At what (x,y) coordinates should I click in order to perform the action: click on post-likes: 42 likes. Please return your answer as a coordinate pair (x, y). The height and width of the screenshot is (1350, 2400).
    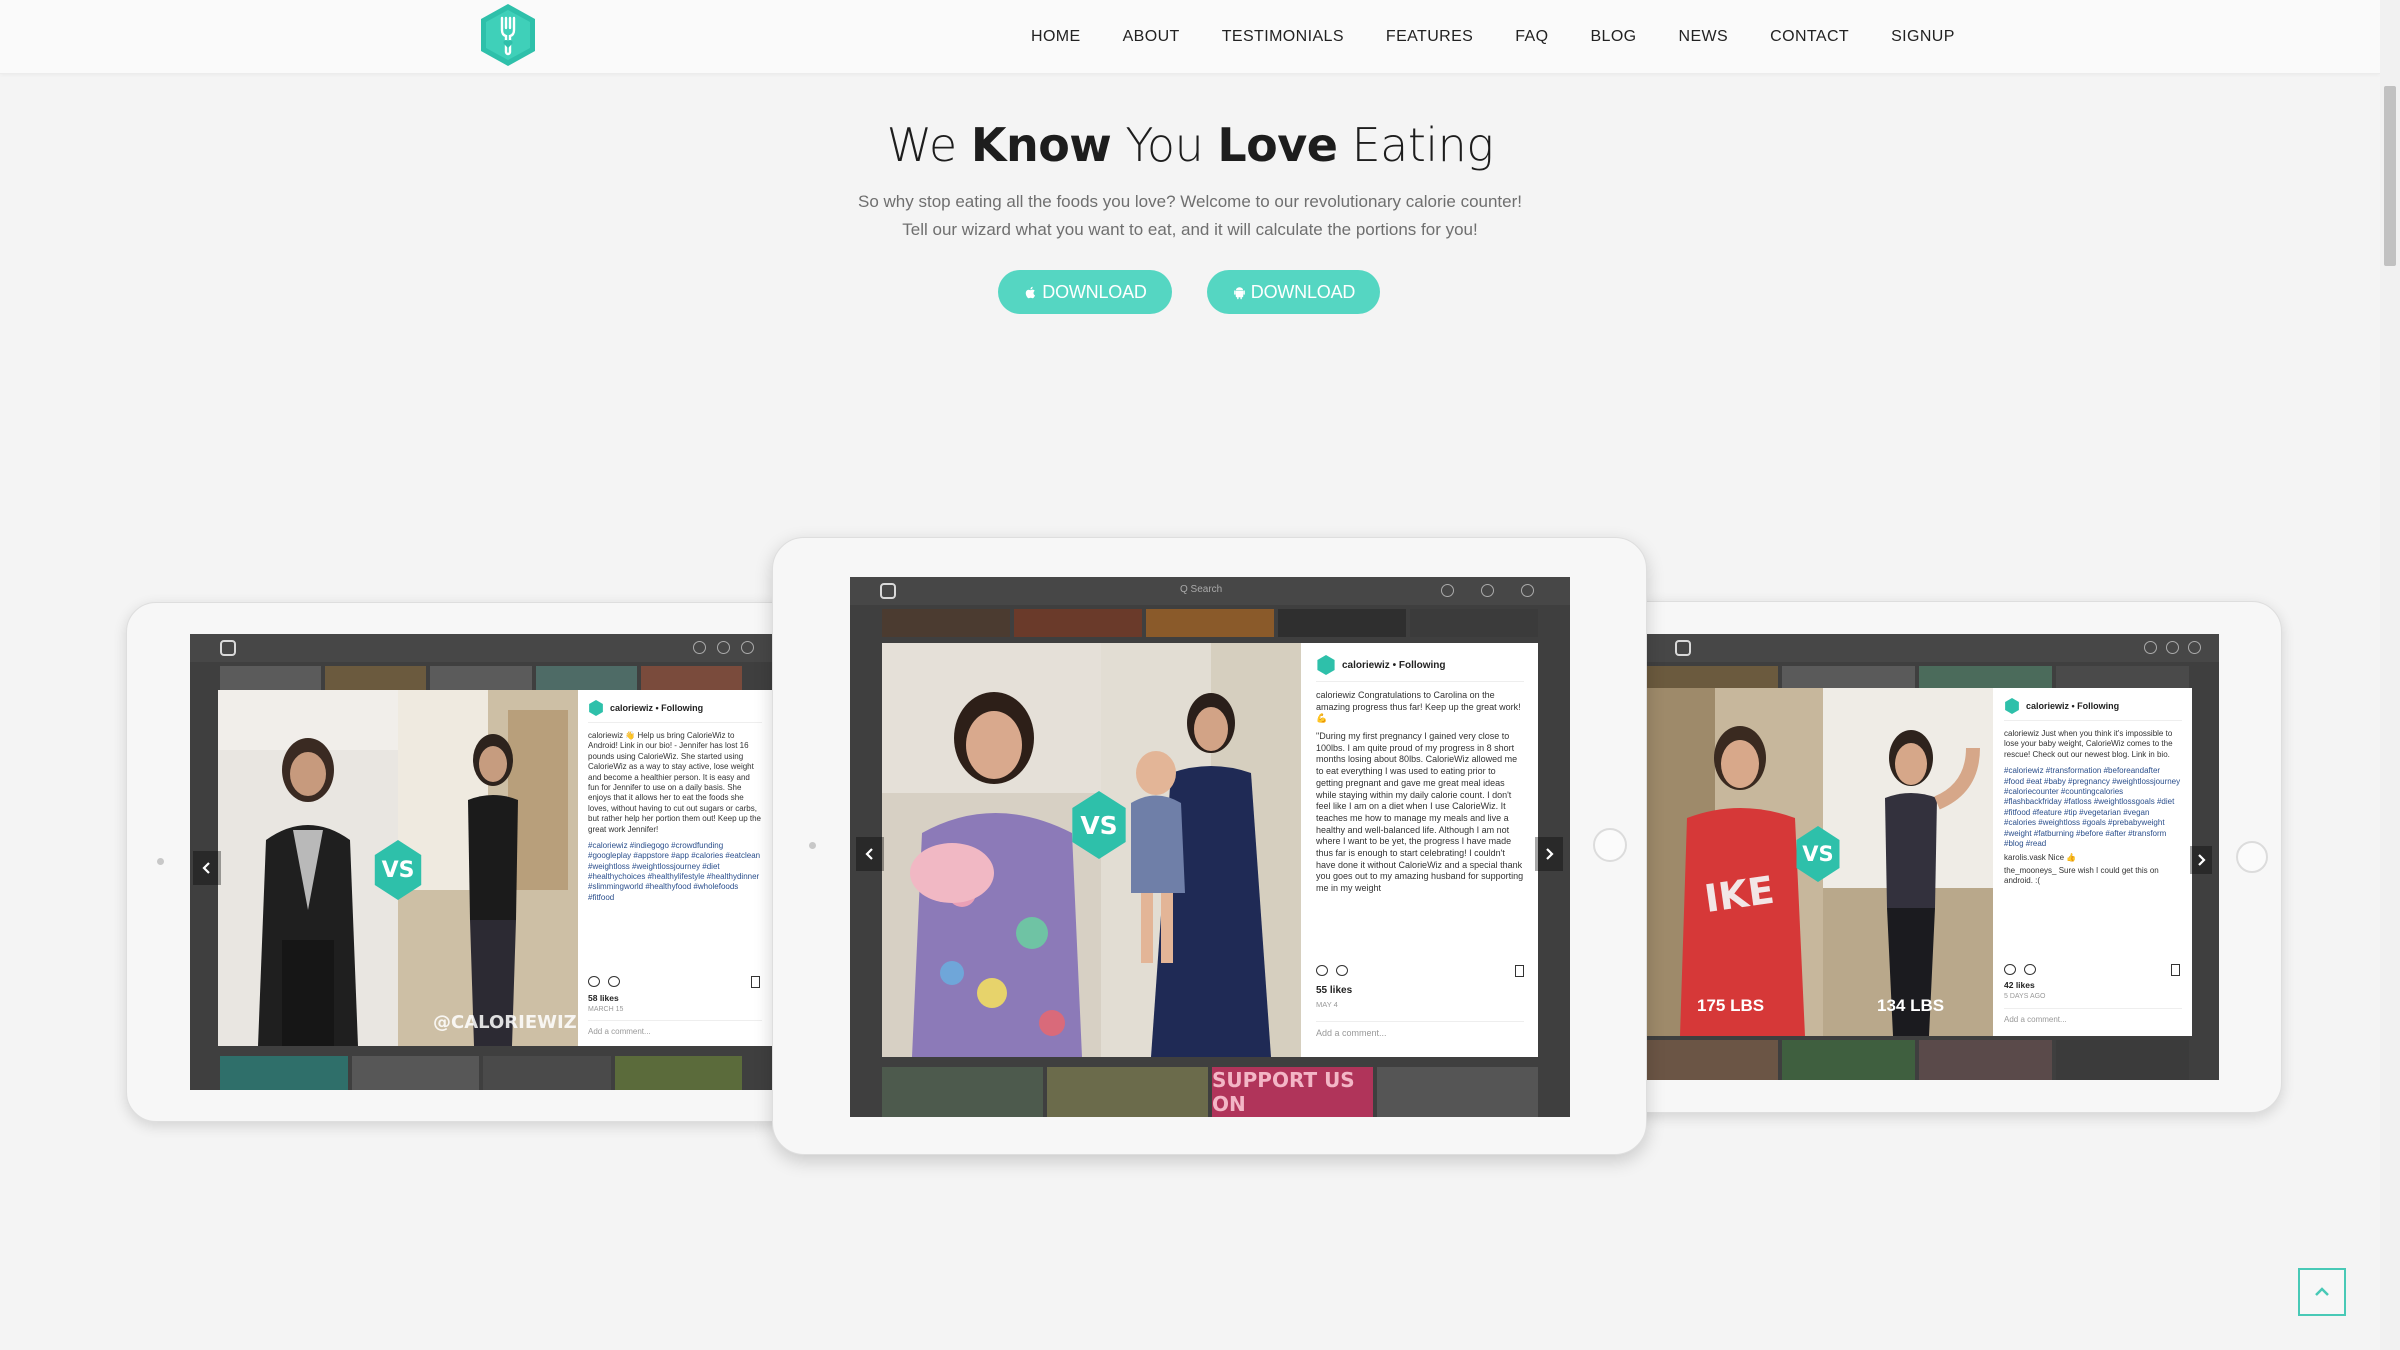
    Looking at the image, I should click on (2019, 985).